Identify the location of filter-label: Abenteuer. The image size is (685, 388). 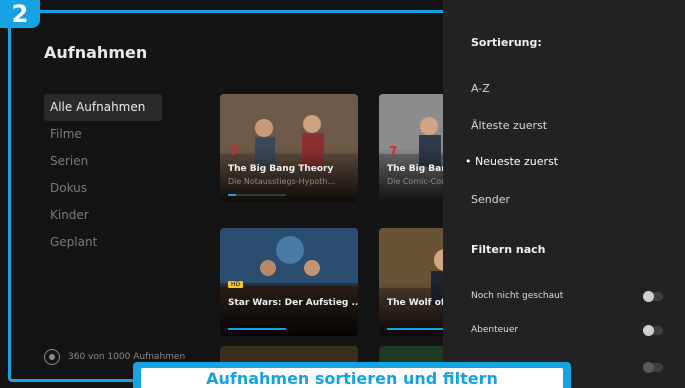
(495, 330).